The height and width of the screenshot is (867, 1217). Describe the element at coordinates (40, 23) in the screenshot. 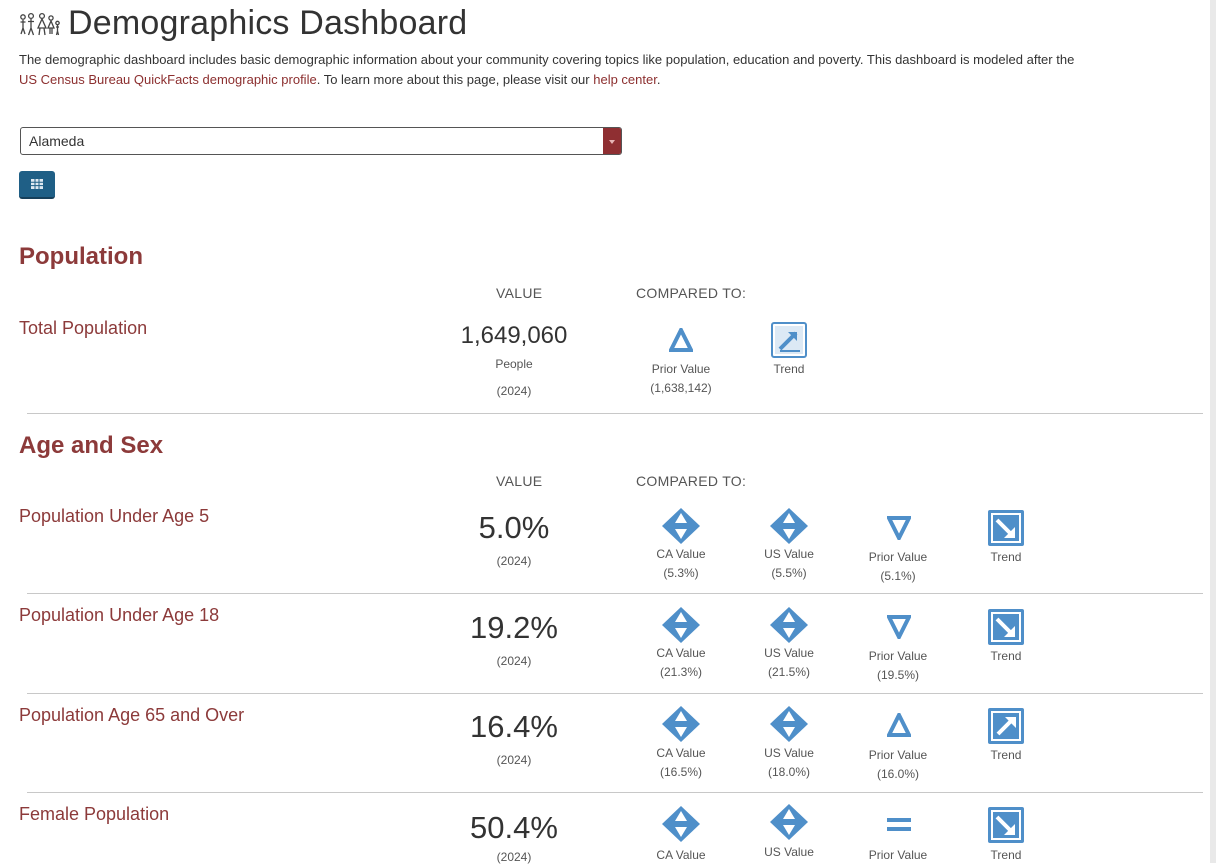

I see `people-icon` at that location.